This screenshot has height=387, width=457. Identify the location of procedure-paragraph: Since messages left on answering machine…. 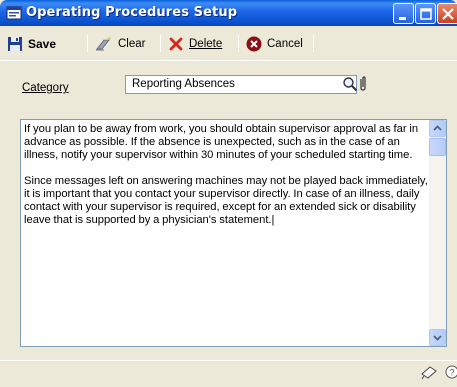
(226, 200).